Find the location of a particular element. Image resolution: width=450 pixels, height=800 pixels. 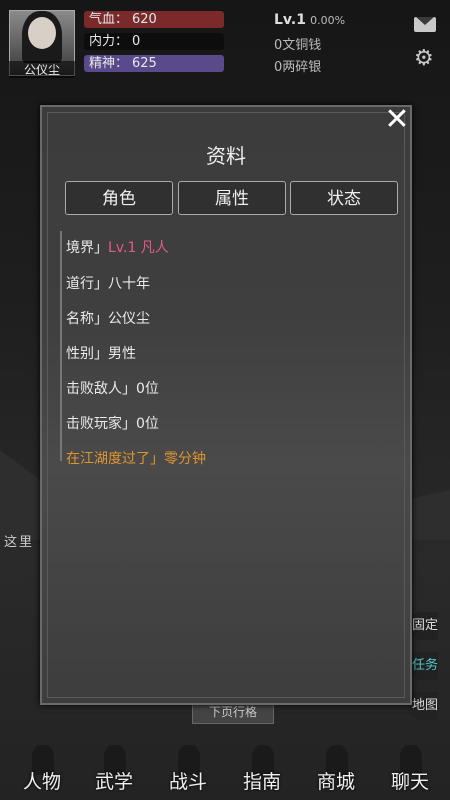

mp-value: 0 is located at coordinates (136, 41).